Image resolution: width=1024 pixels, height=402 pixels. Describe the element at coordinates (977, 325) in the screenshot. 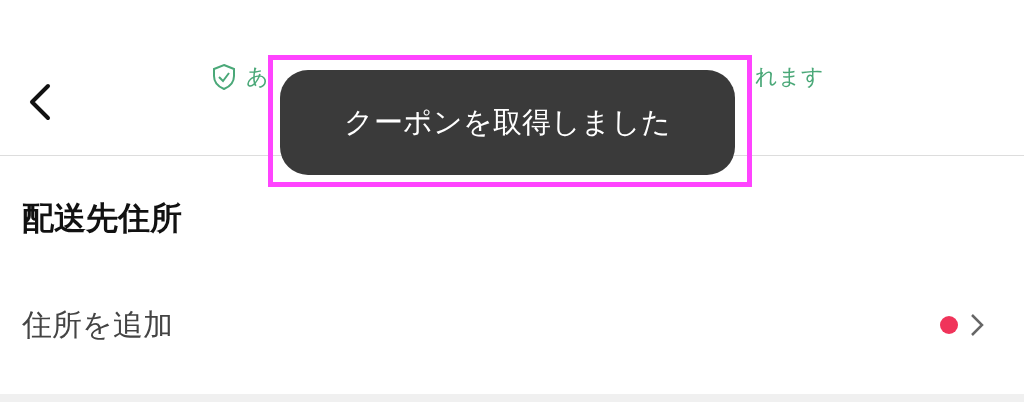

I see `chevron-right-icon` at that location.